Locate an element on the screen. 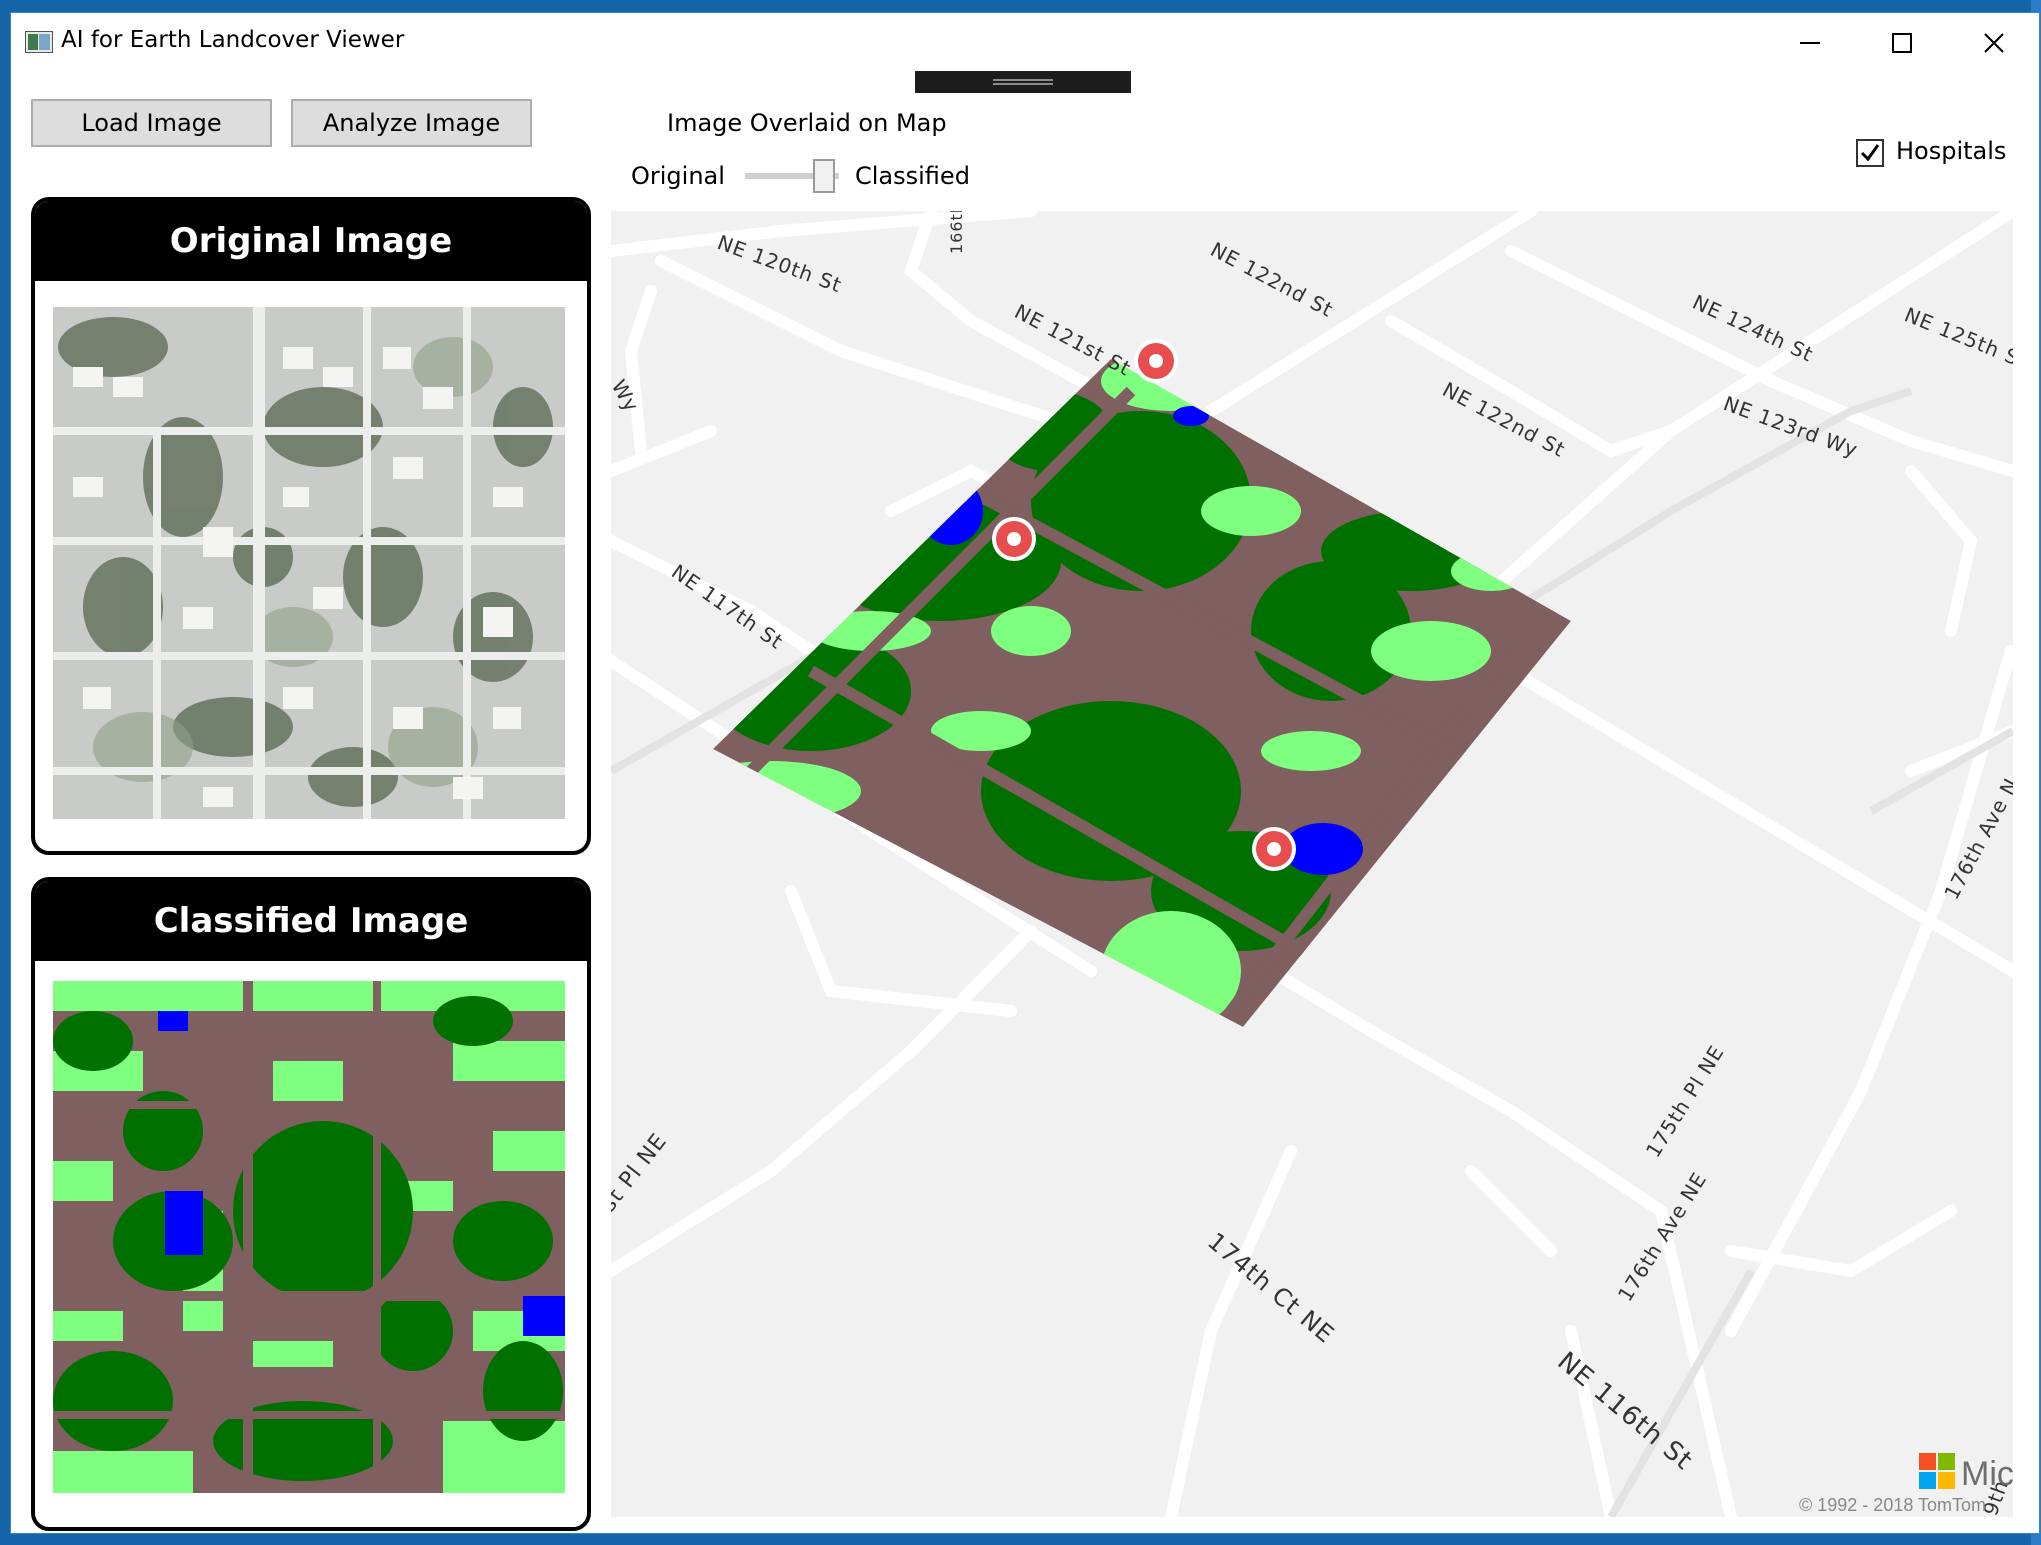 This screenshot has width=2041, height=1545. close-icon is located at coordinates (1994, 43).